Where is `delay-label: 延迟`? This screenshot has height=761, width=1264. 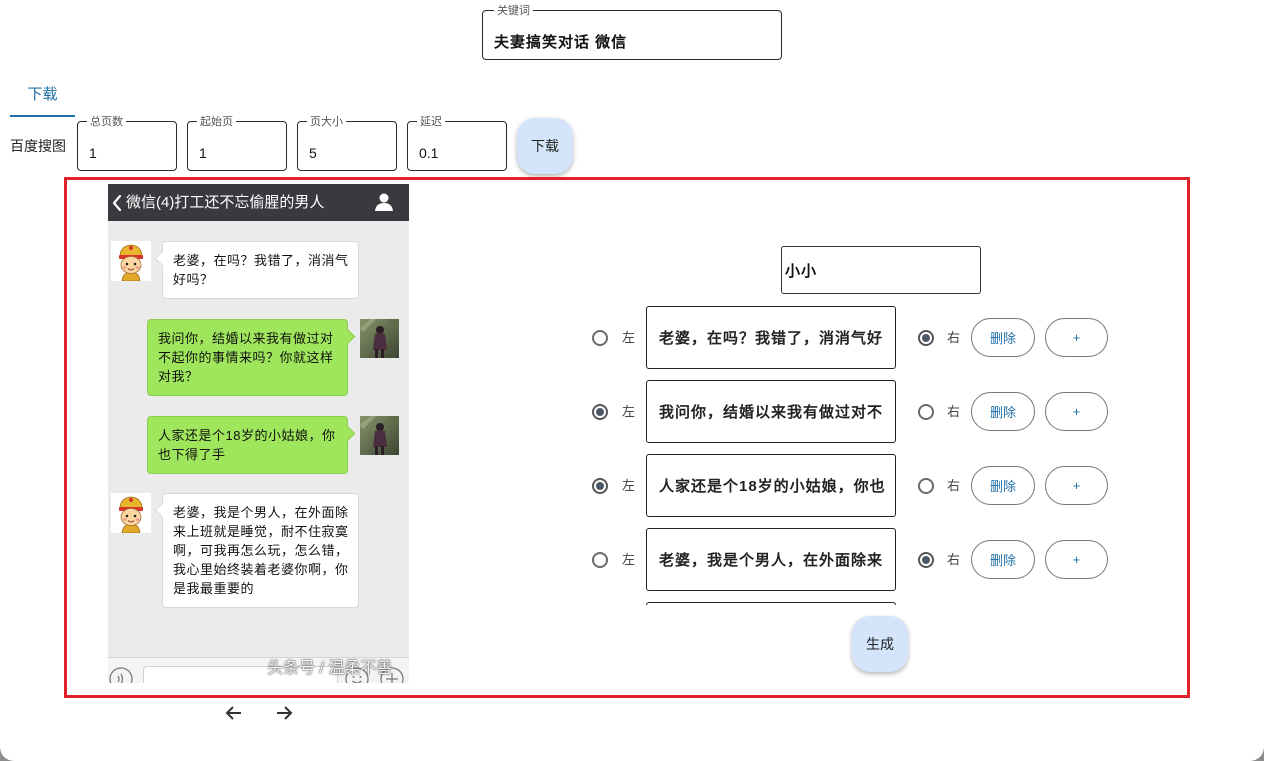 delay-label: 延迟 is located at coordinates (431, 122).